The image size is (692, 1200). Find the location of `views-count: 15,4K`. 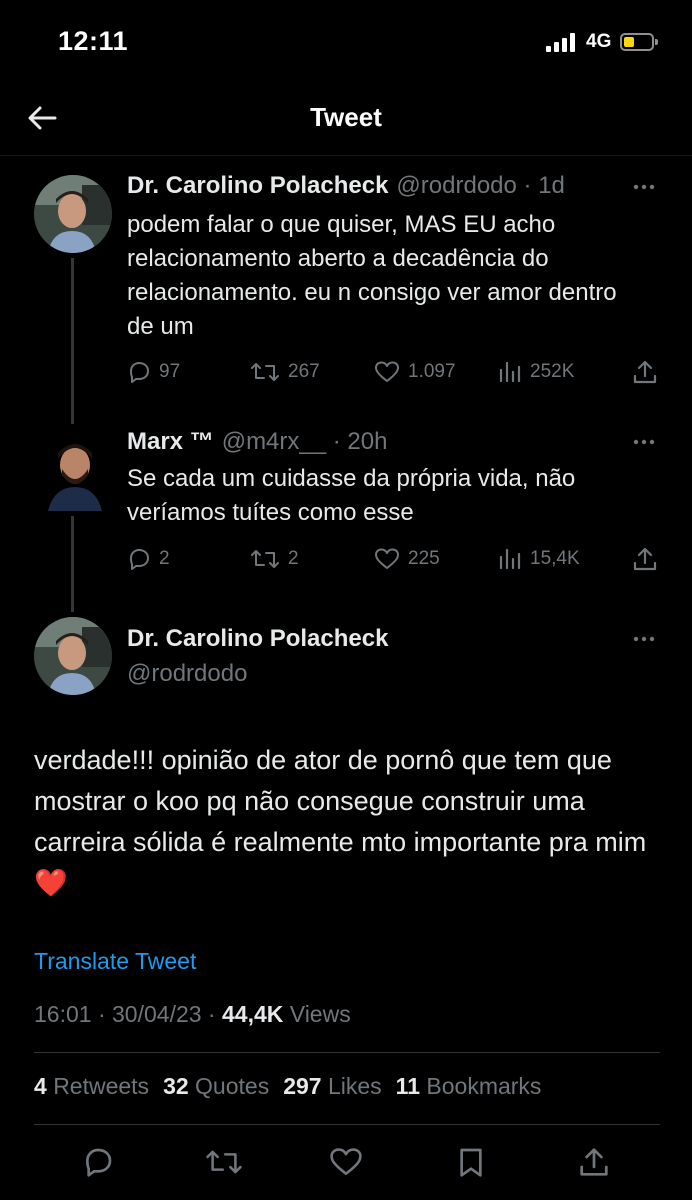

views-count: 15,4K is located at coordinates (555, 558).